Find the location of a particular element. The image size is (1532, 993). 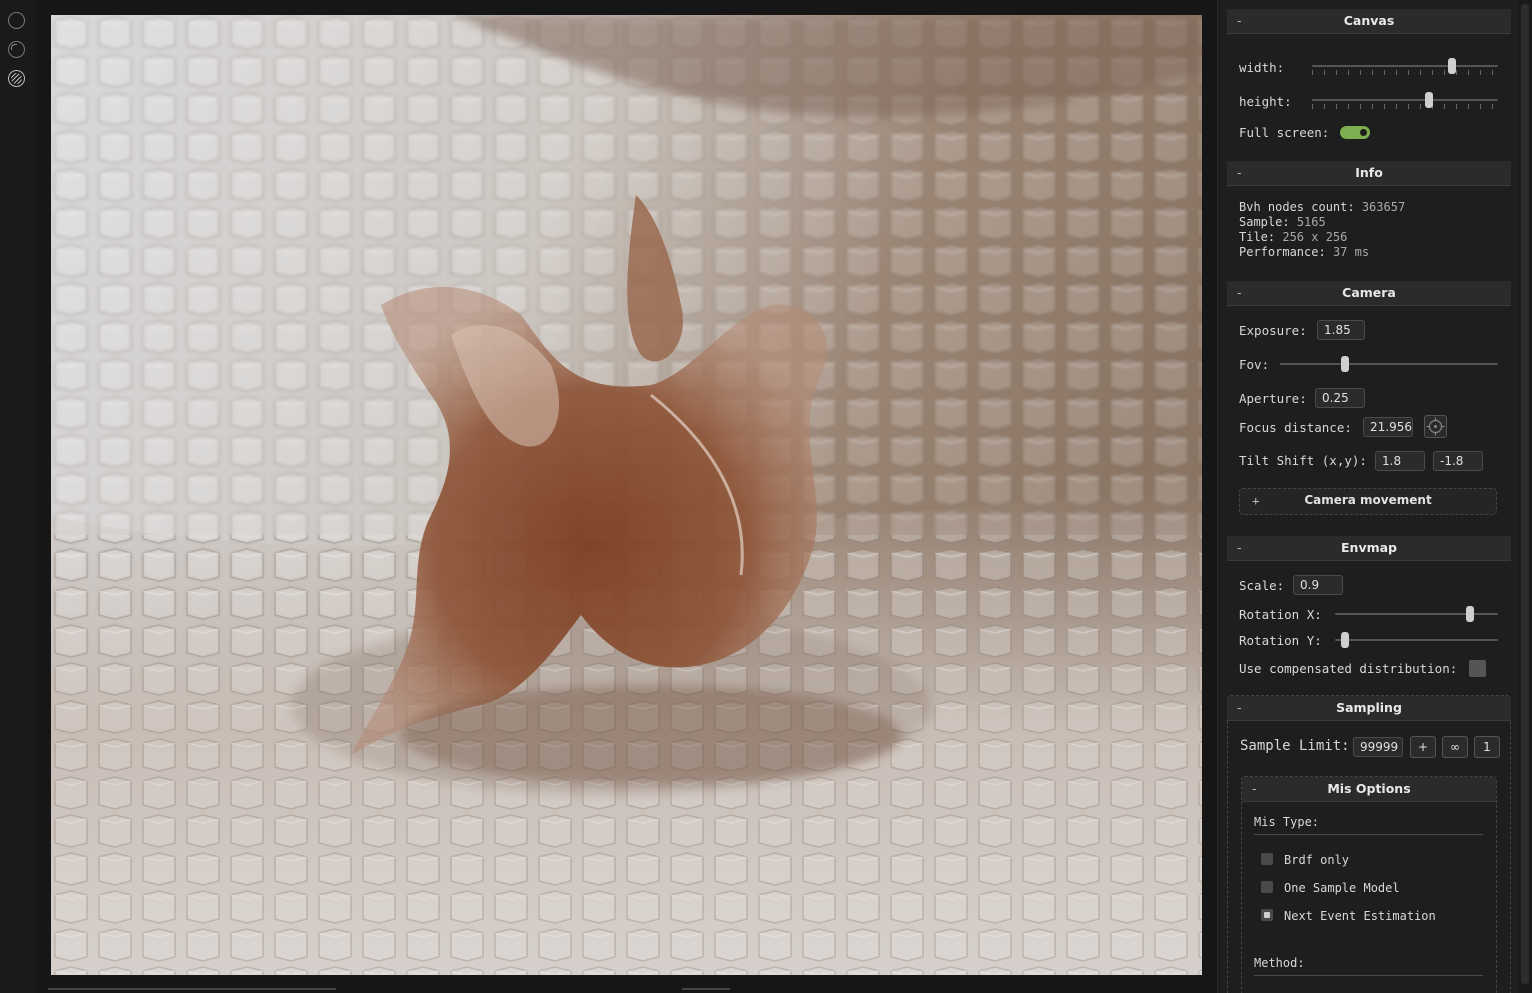

camera-movement-header: + Camera movement is located at coordinates (1368, 501).